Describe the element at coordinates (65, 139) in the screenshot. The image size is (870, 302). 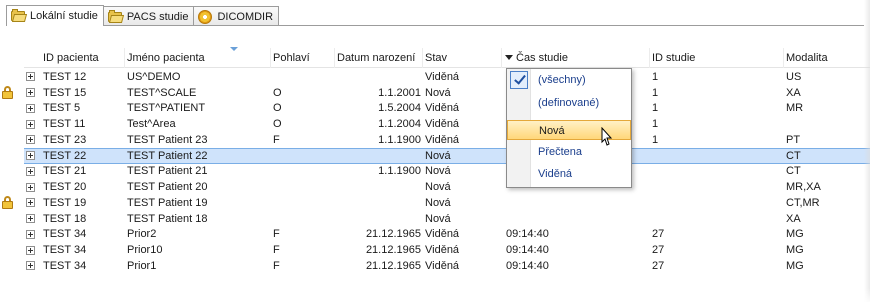
I see `cell-patient-id: TEST 23` at that location.